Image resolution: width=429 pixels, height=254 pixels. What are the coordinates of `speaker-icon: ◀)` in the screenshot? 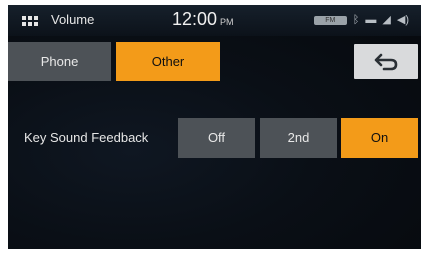 It's located at (402, 20).